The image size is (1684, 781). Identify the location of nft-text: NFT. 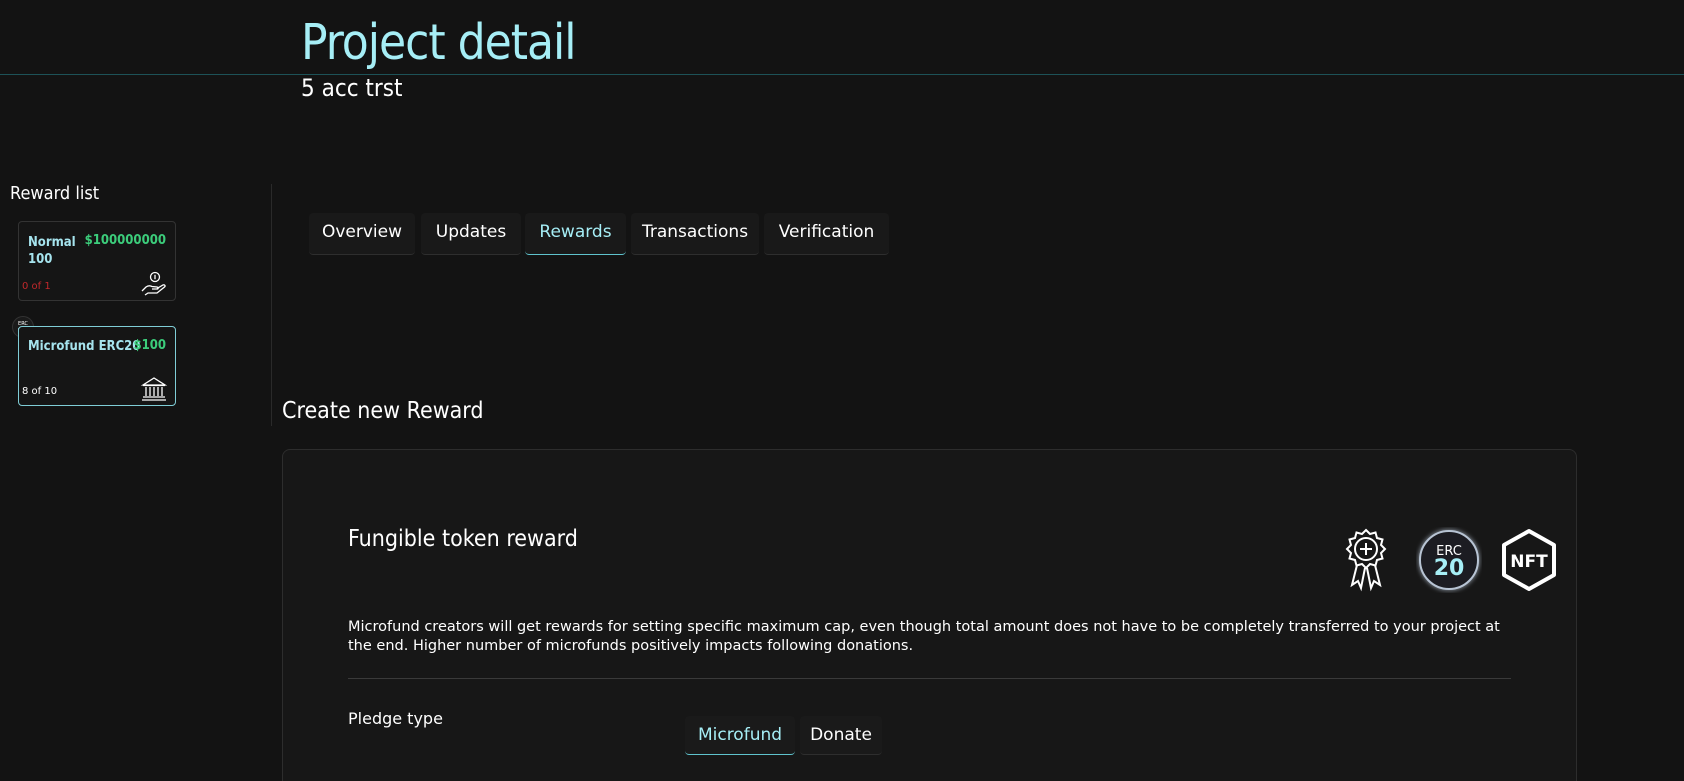
(1529, 562).